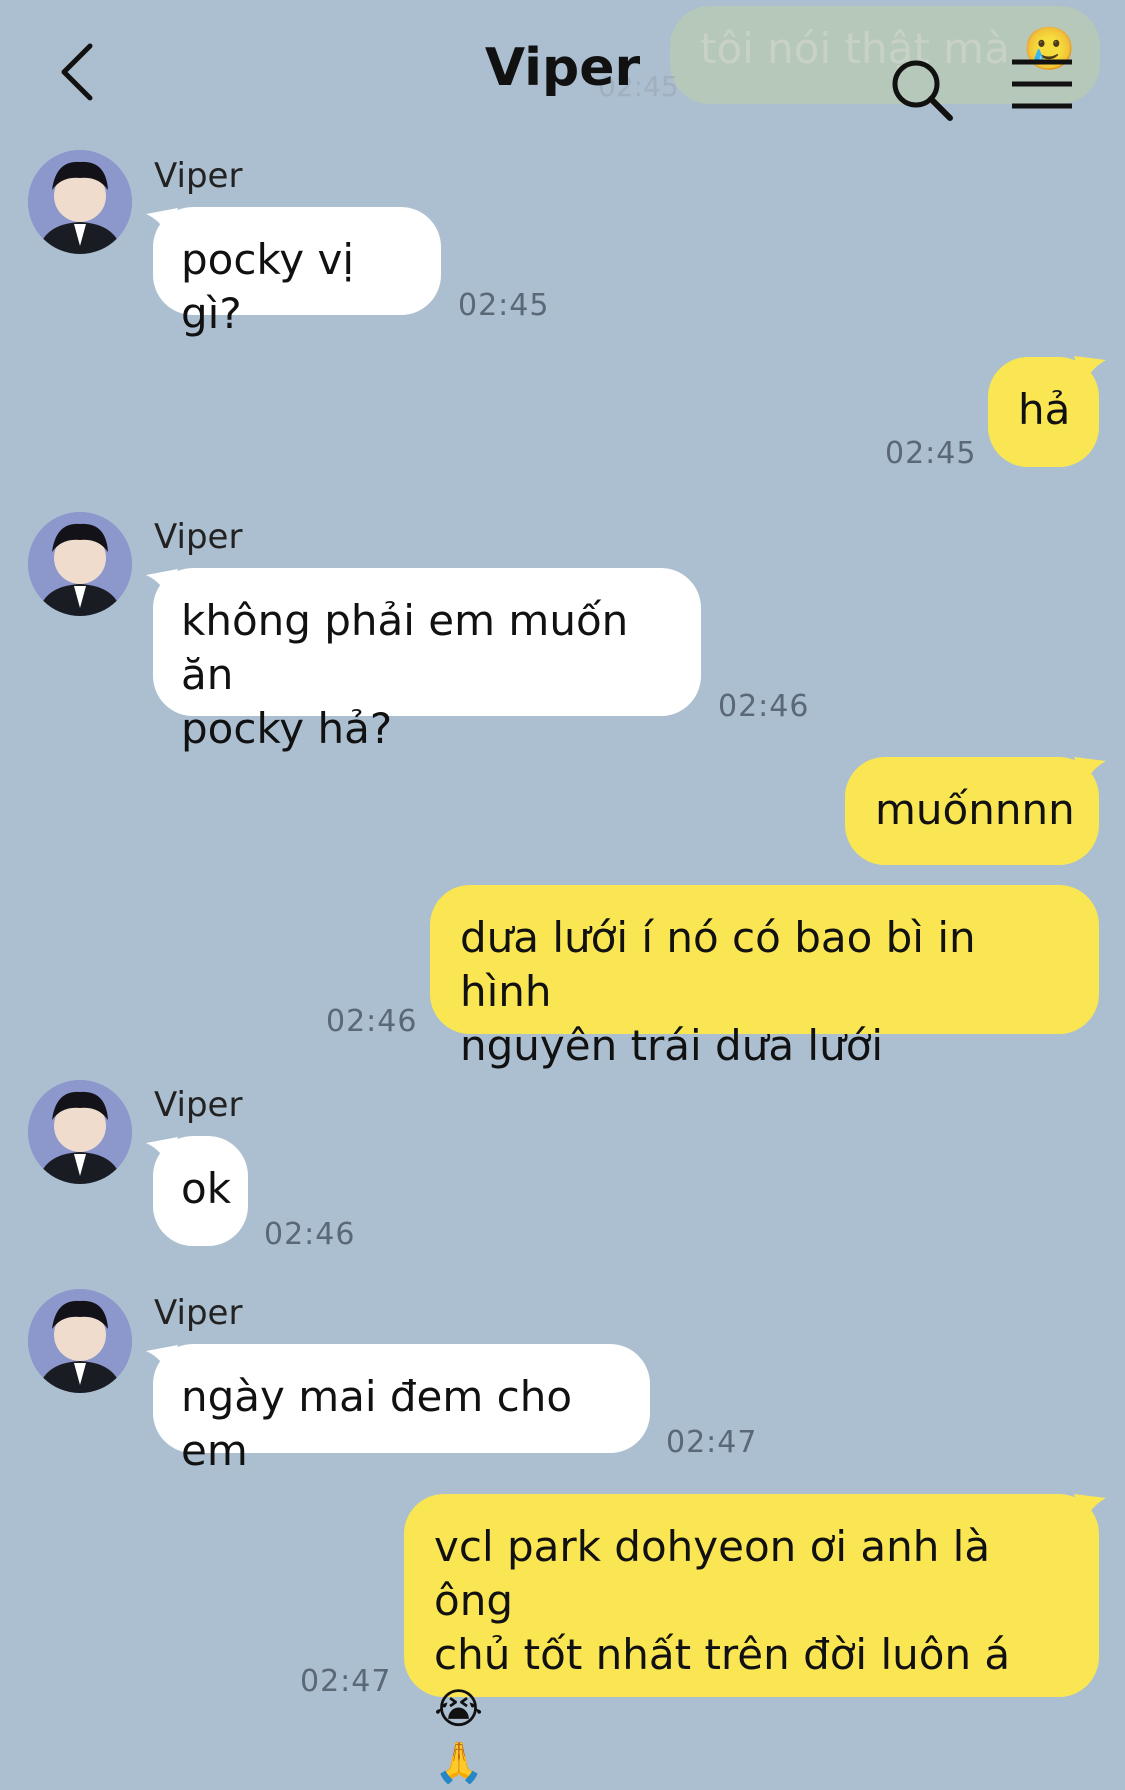 The height and width of the screenshot is (1790, 1125). Describe the element at coordinates (268, 286) in the screenshot. I see `message-text: pocky vị gì?` at that location.